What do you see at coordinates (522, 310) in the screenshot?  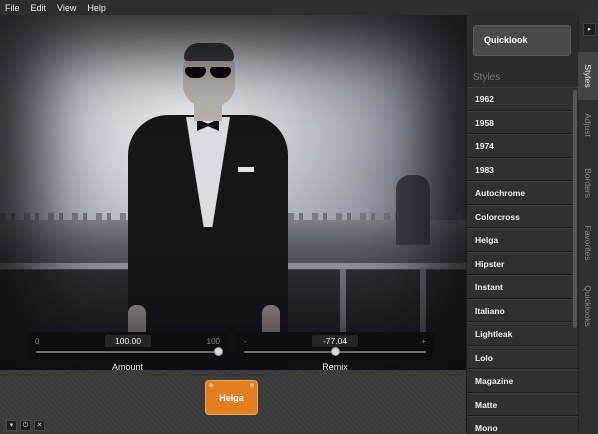 I see `style-item: Italiano` at bounding box center [522, 310].